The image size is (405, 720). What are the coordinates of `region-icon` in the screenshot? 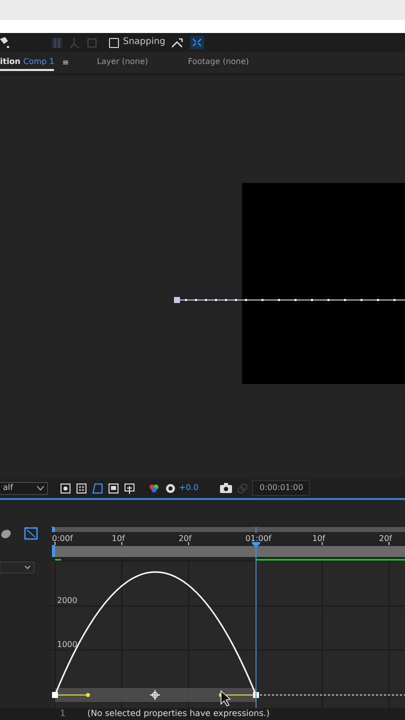 It's located at (65, 488).